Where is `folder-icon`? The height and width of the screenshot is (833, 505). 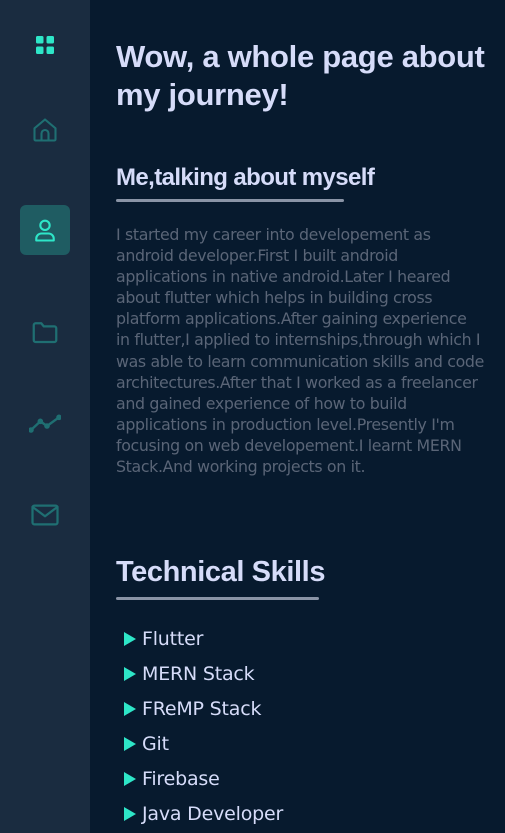 folder-icon is located at coordinates (45, 333).